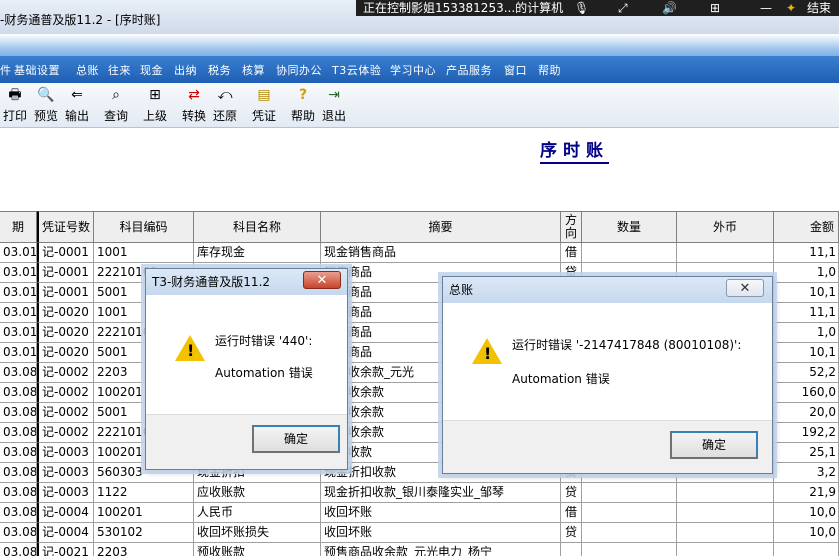 The width and height of the screenshot is (839, 556). What do you see at coordinates (144, 513) in the screenshot?
I see `cell-account-code: 100201` at bounding box center [144, 513].